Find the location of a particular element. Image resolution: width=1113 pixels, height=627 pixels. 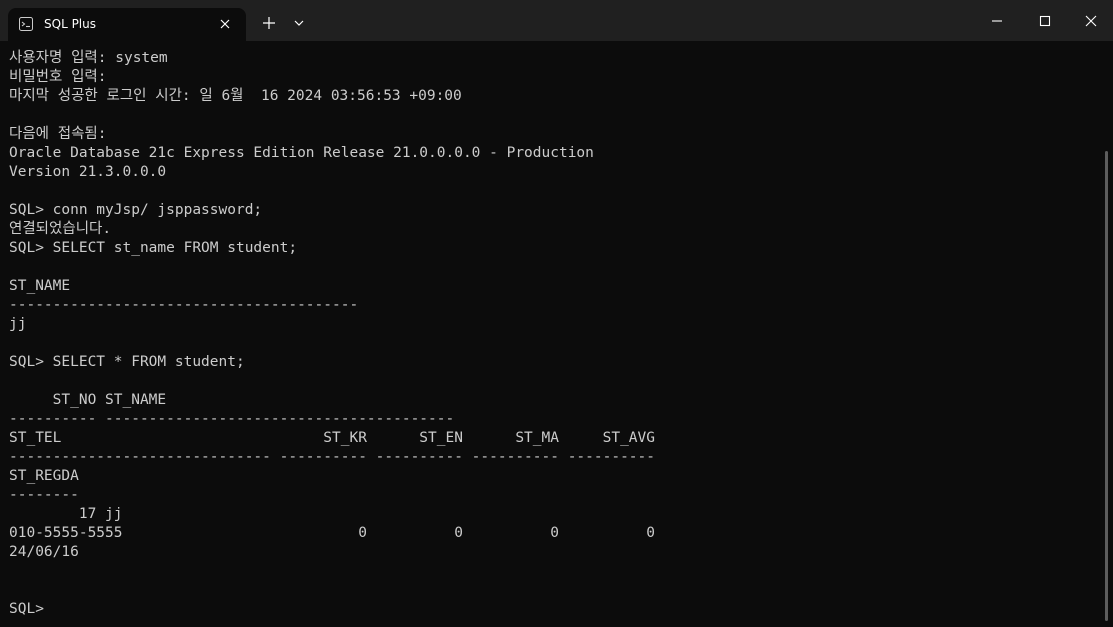

close-window-icon is located at coordinates (1091, 21).